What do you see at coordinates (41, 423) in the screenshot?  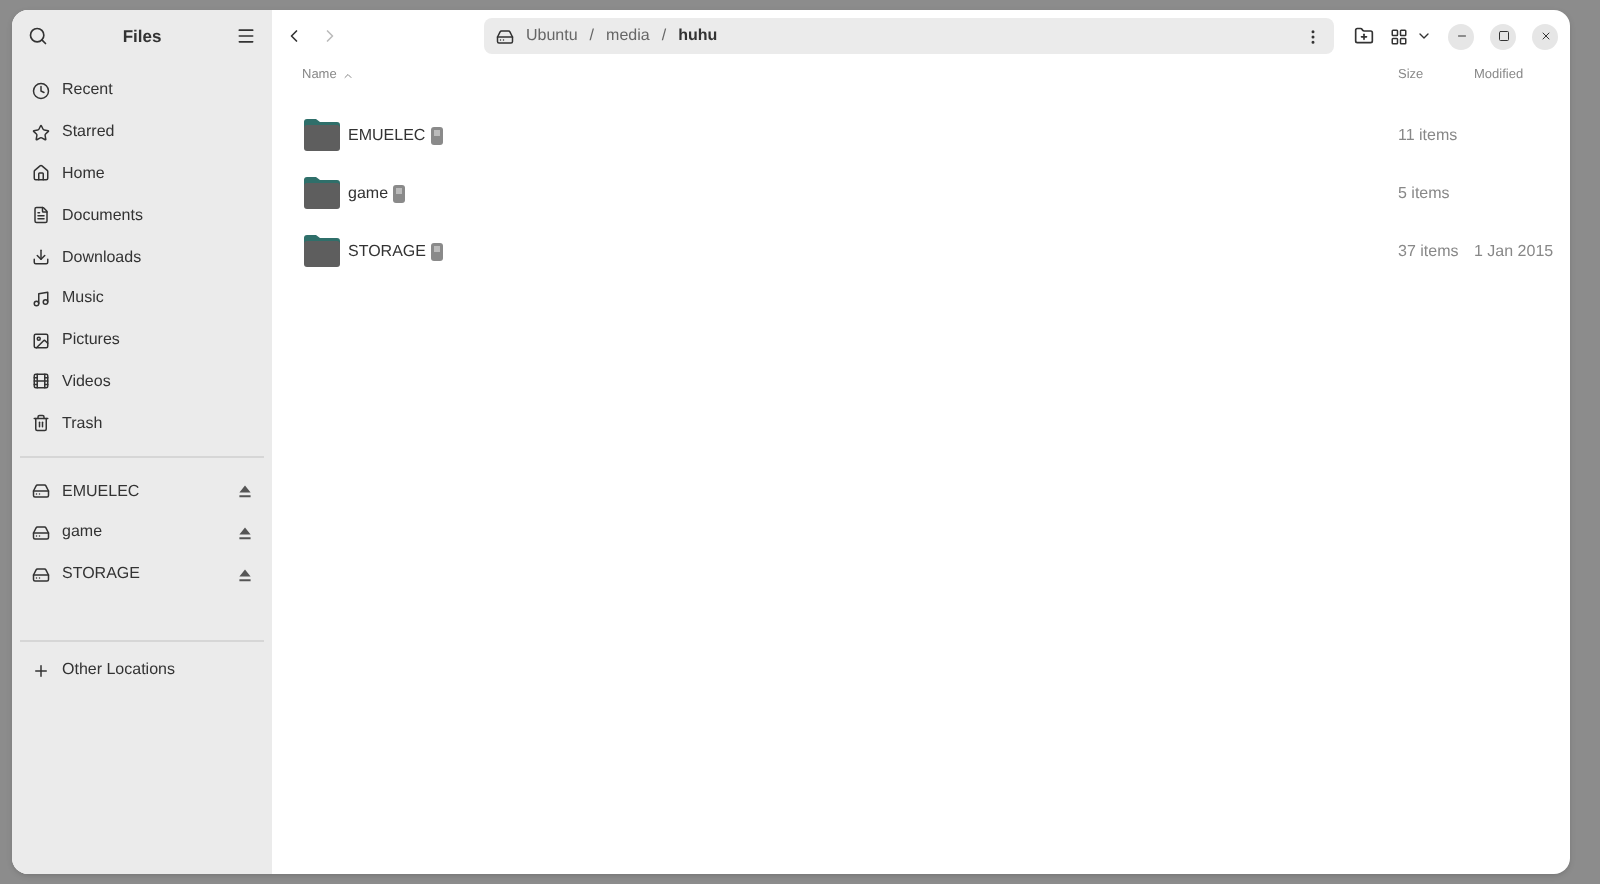 I see `trash-icon` at bounding box center [41, 423].